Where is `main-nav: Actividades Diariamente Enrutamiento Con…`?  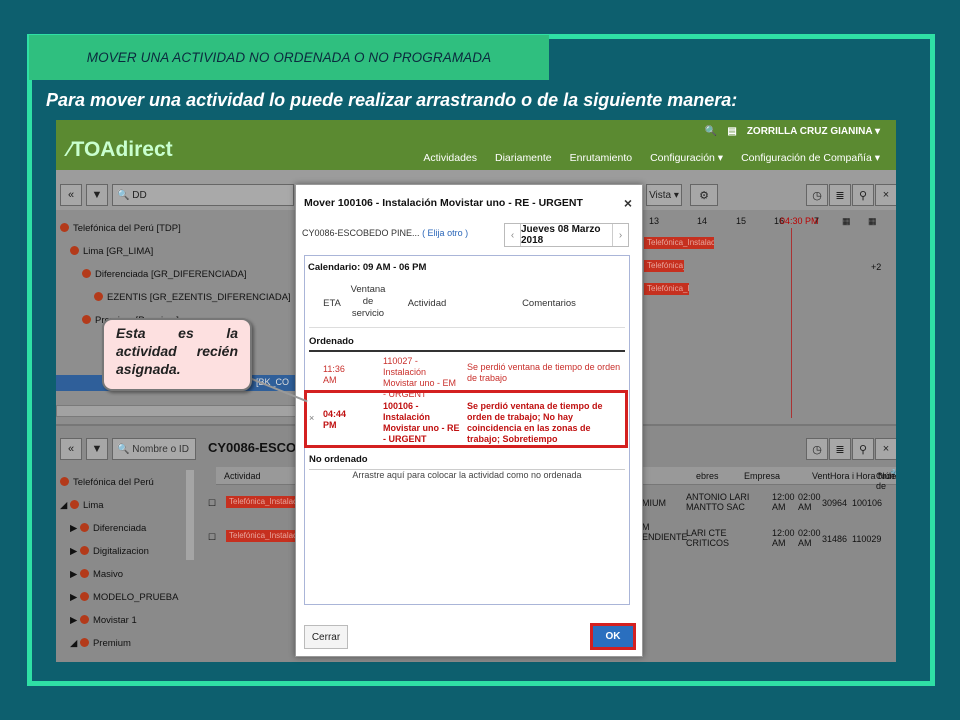
main-nav: Actividades Diariamente Enrutamiento Con… is located at coordinates (651, 158).